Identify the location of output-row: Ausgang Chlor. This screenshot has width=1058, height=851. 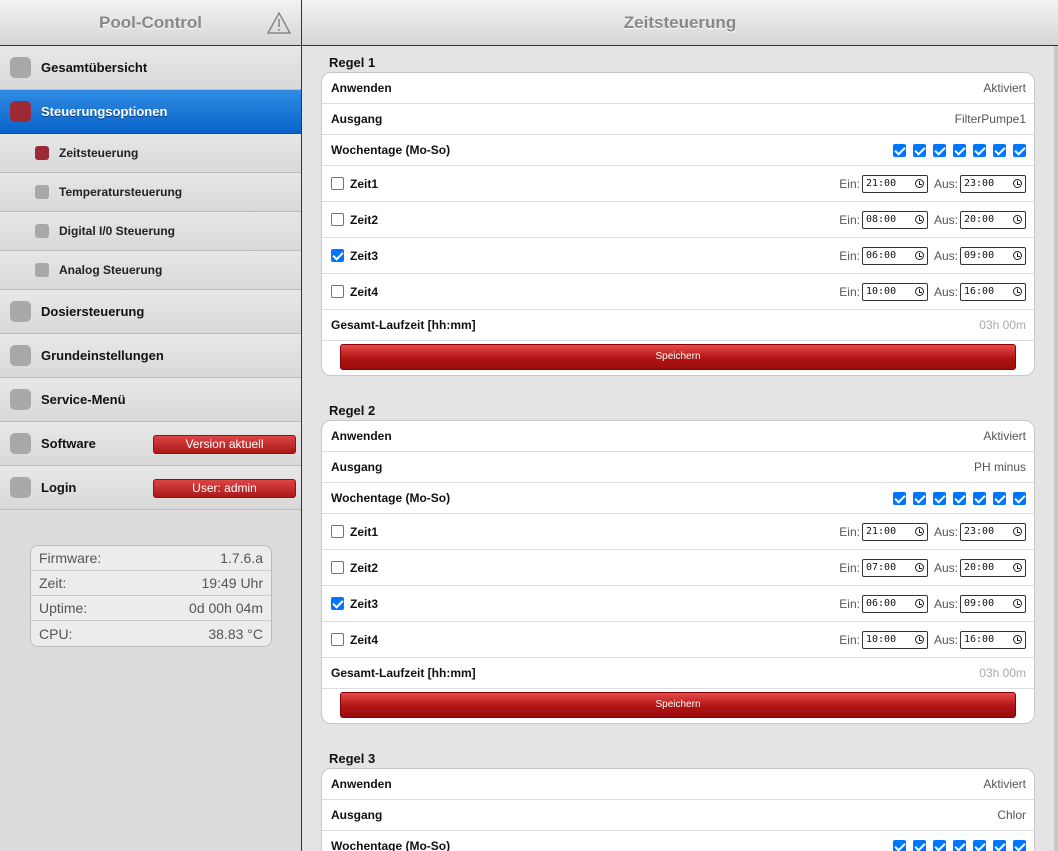
(678, 815).